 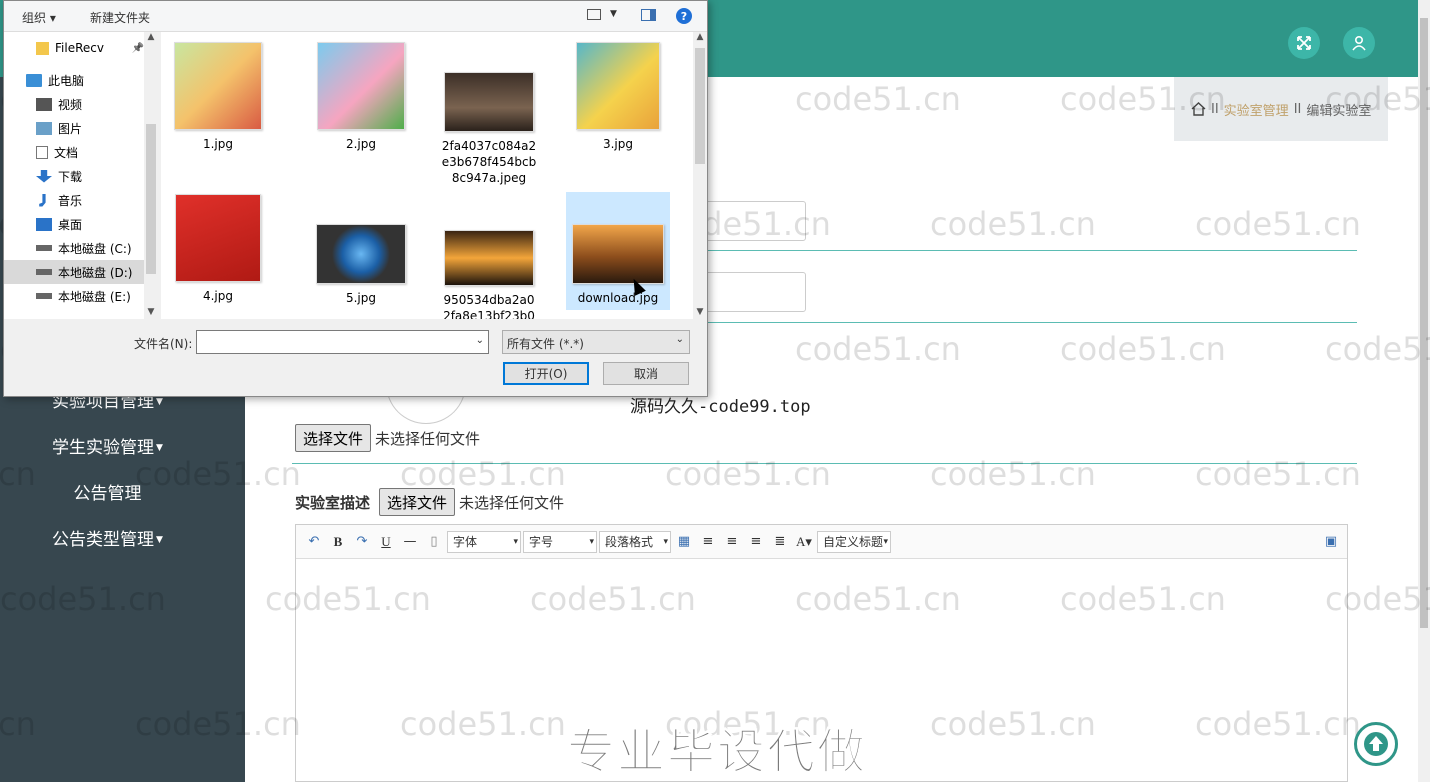 I want to click on table-icon: ▦, so click(x=684, y=542).